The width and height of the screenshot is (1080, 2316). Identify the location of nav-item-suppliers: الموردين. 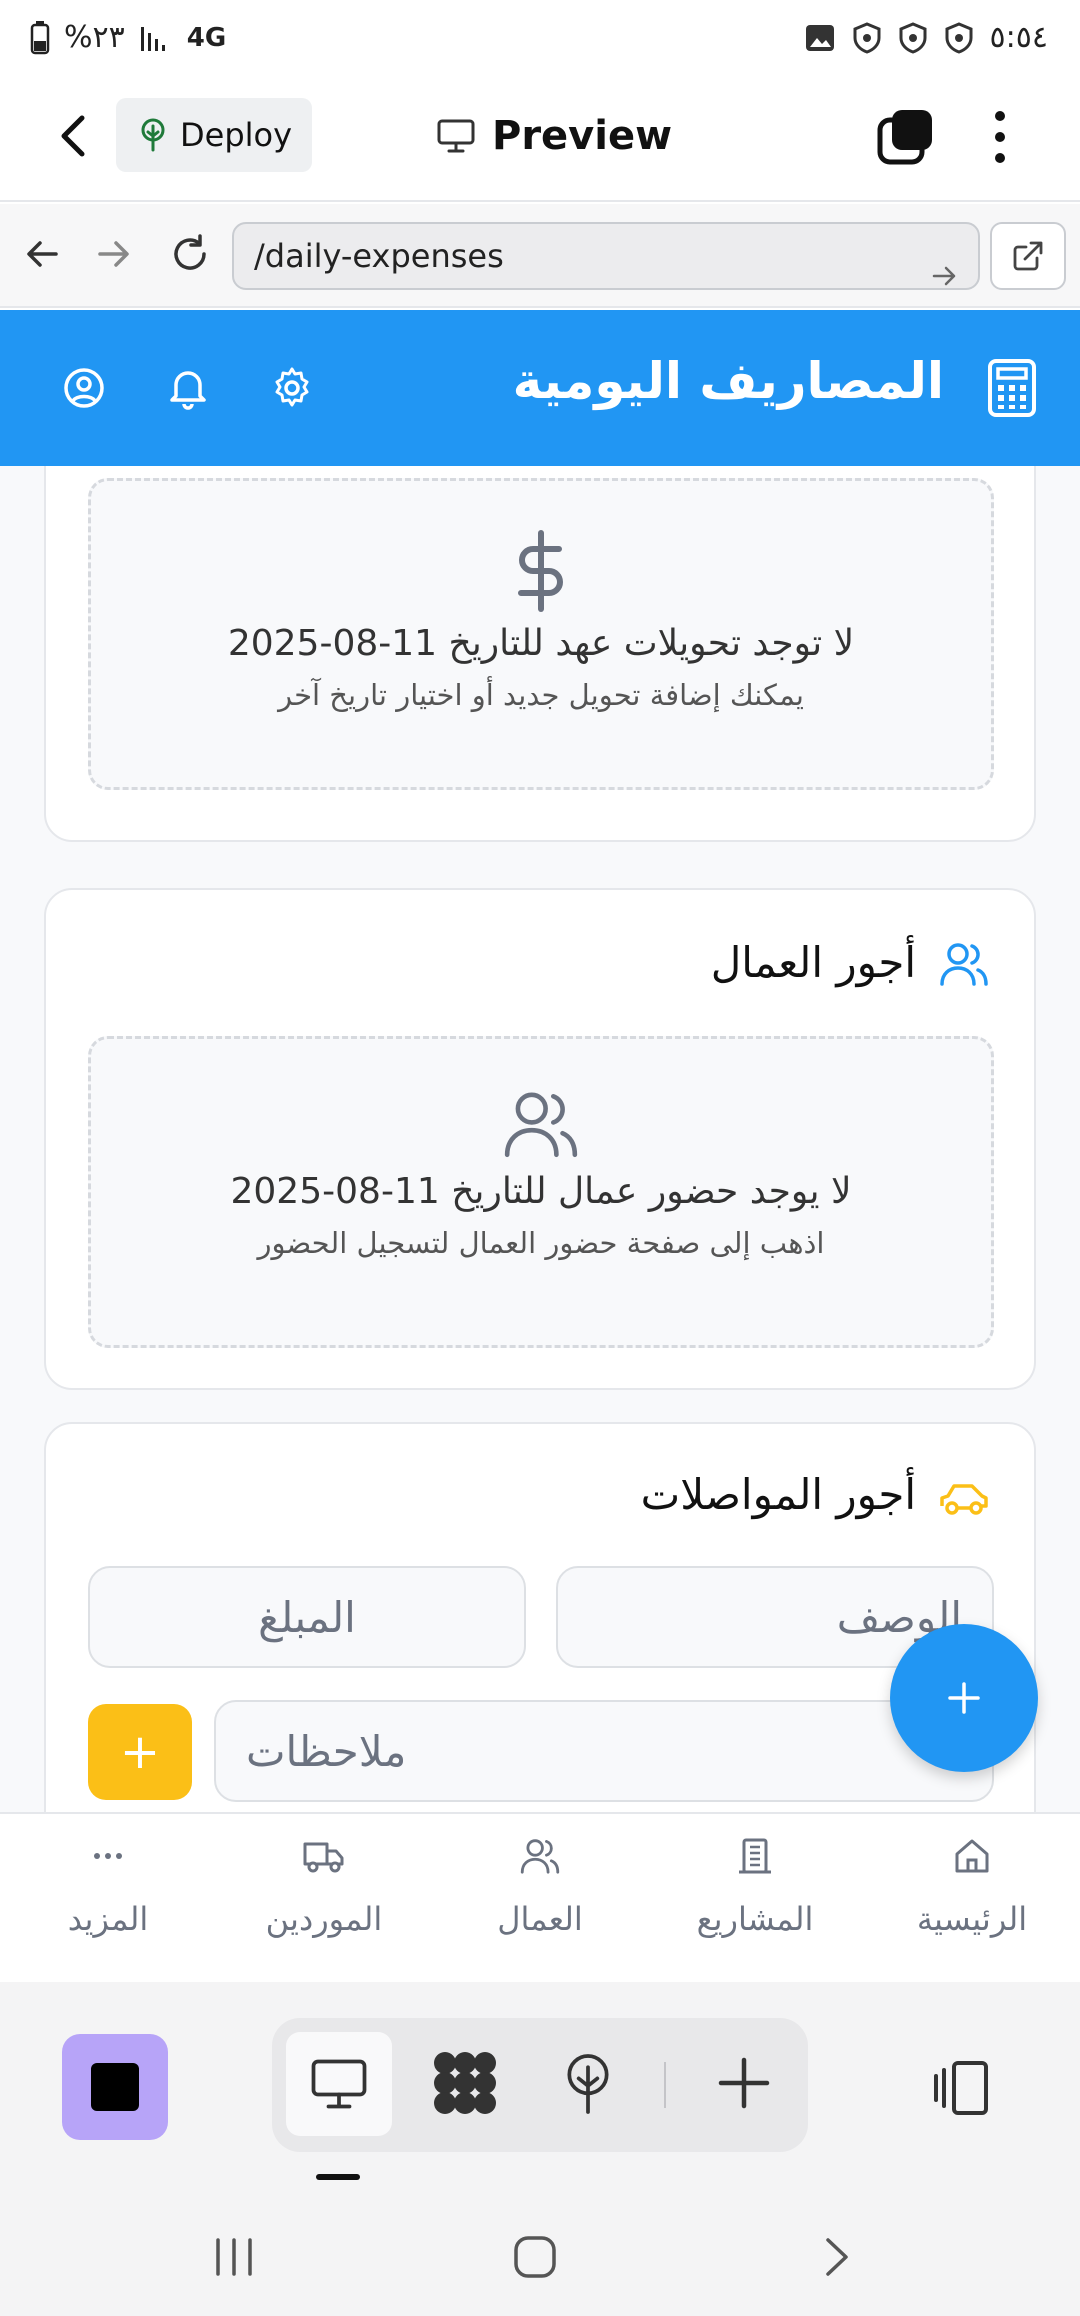
(324, 1899).